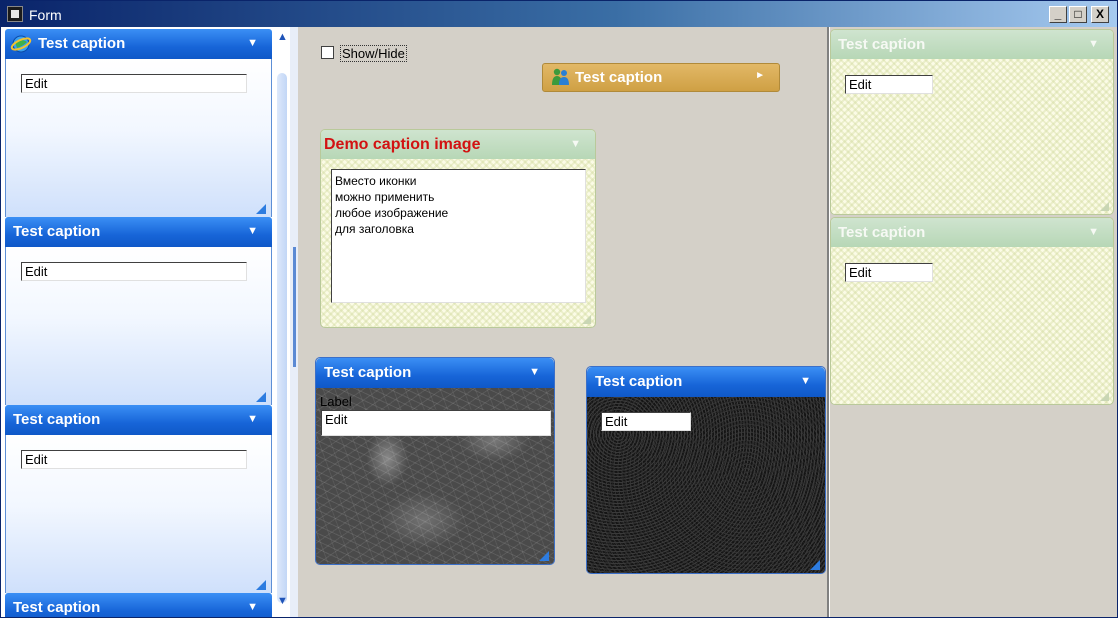  I want to click on left-panel-3-caption: Test caption ▼, so click(138, 420).